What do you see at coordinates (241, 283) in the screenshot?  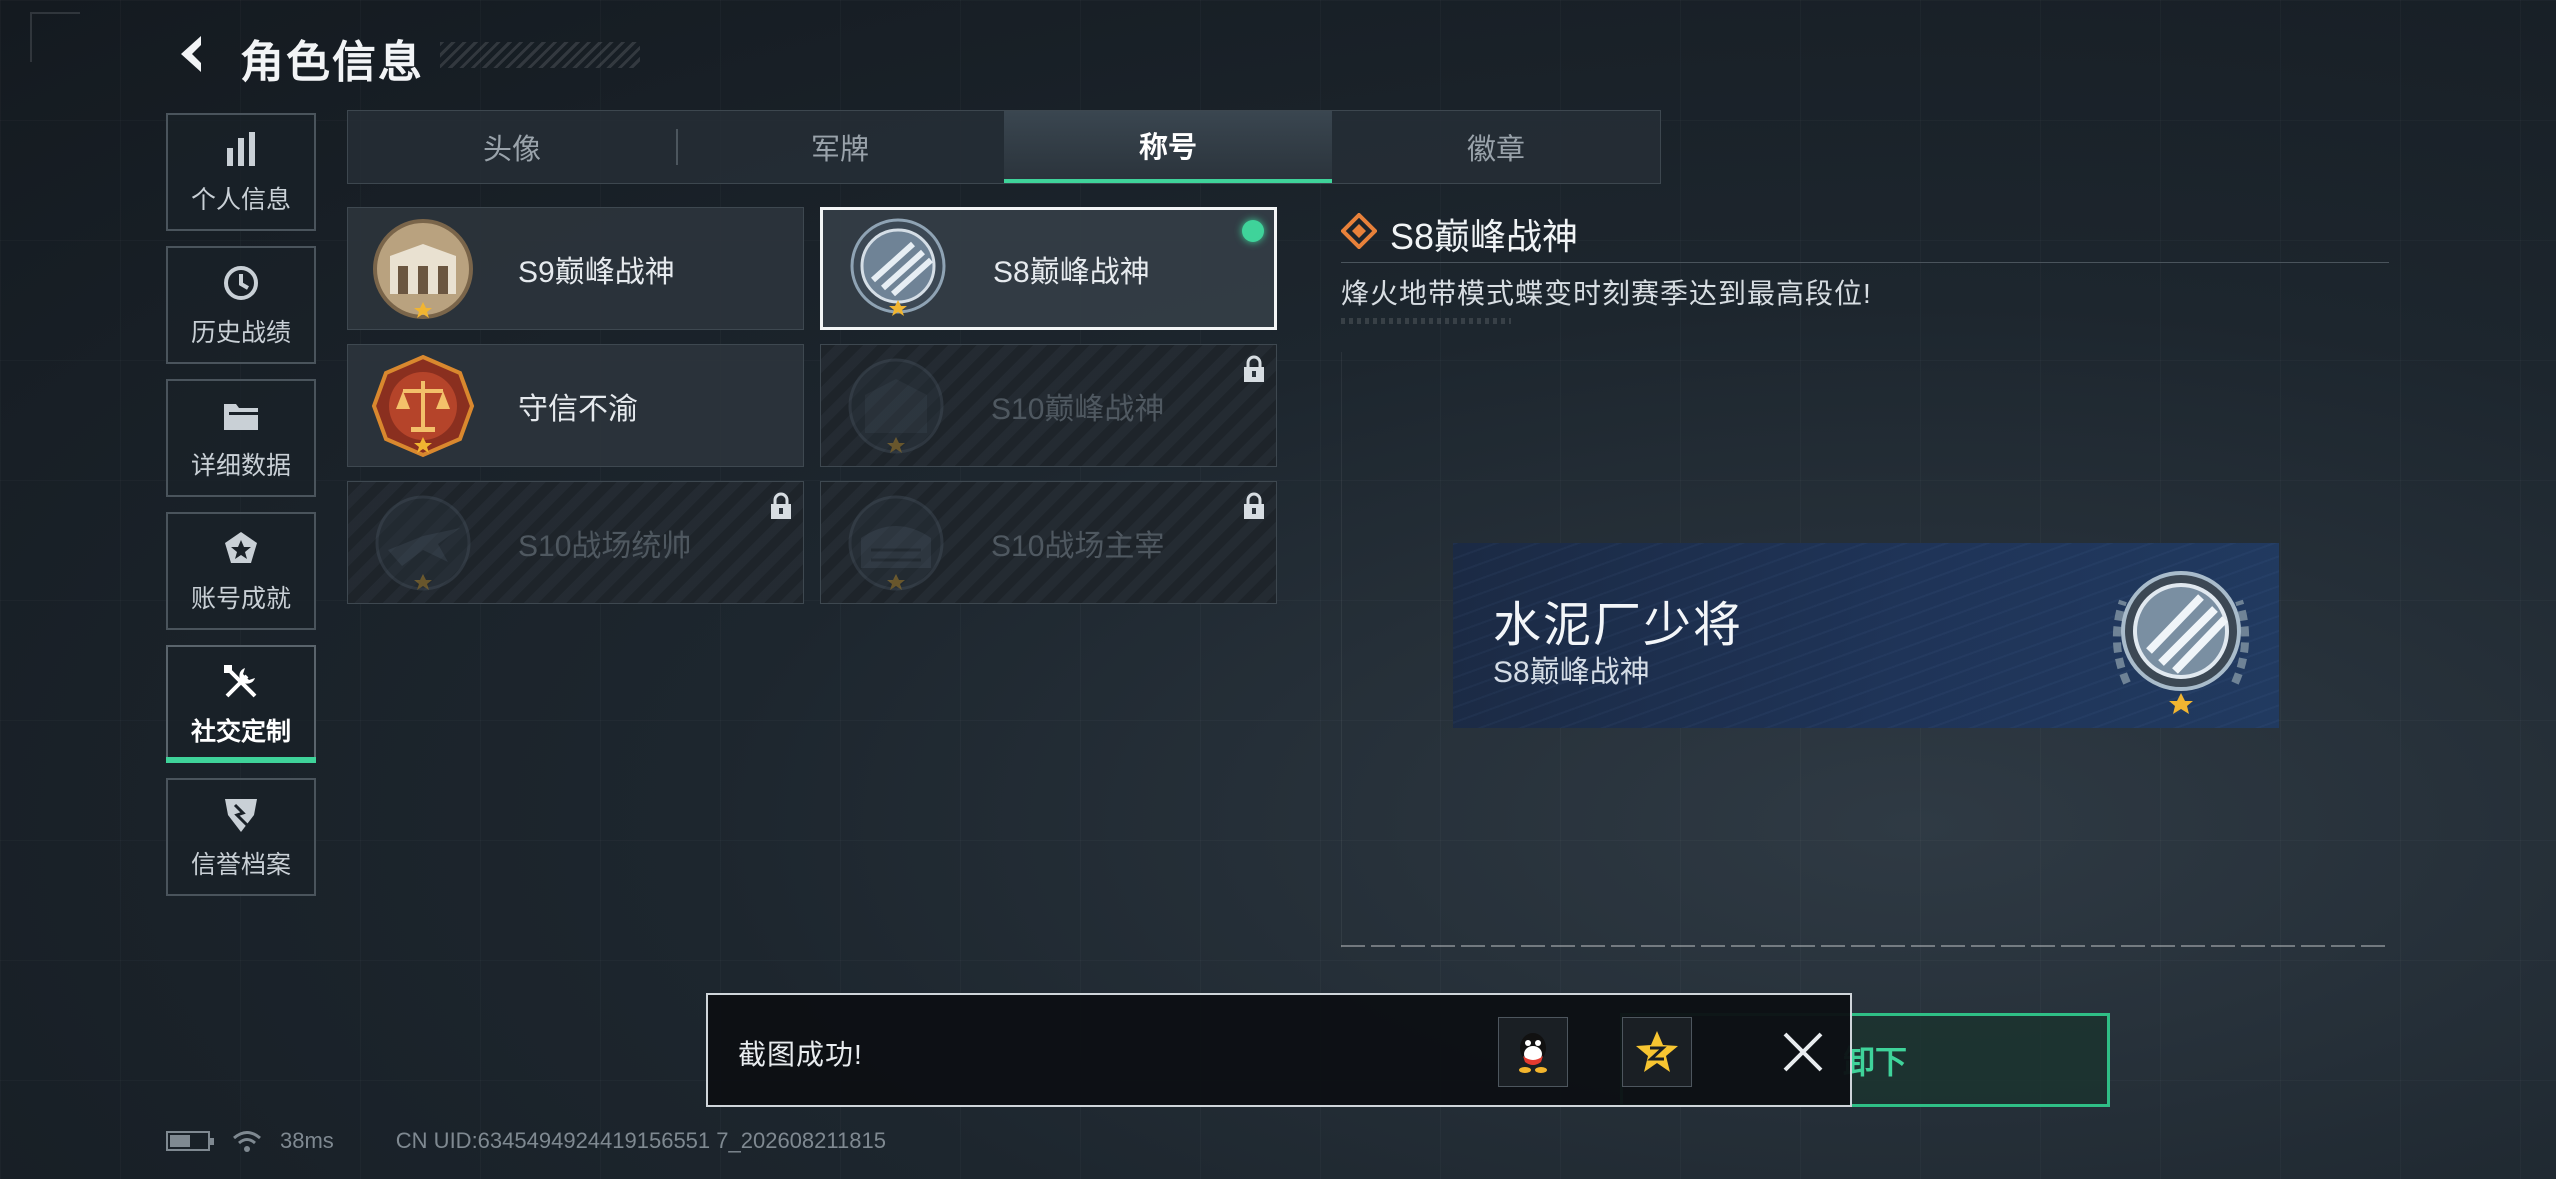 I see `history-icon` at bounding box center [241, 283].